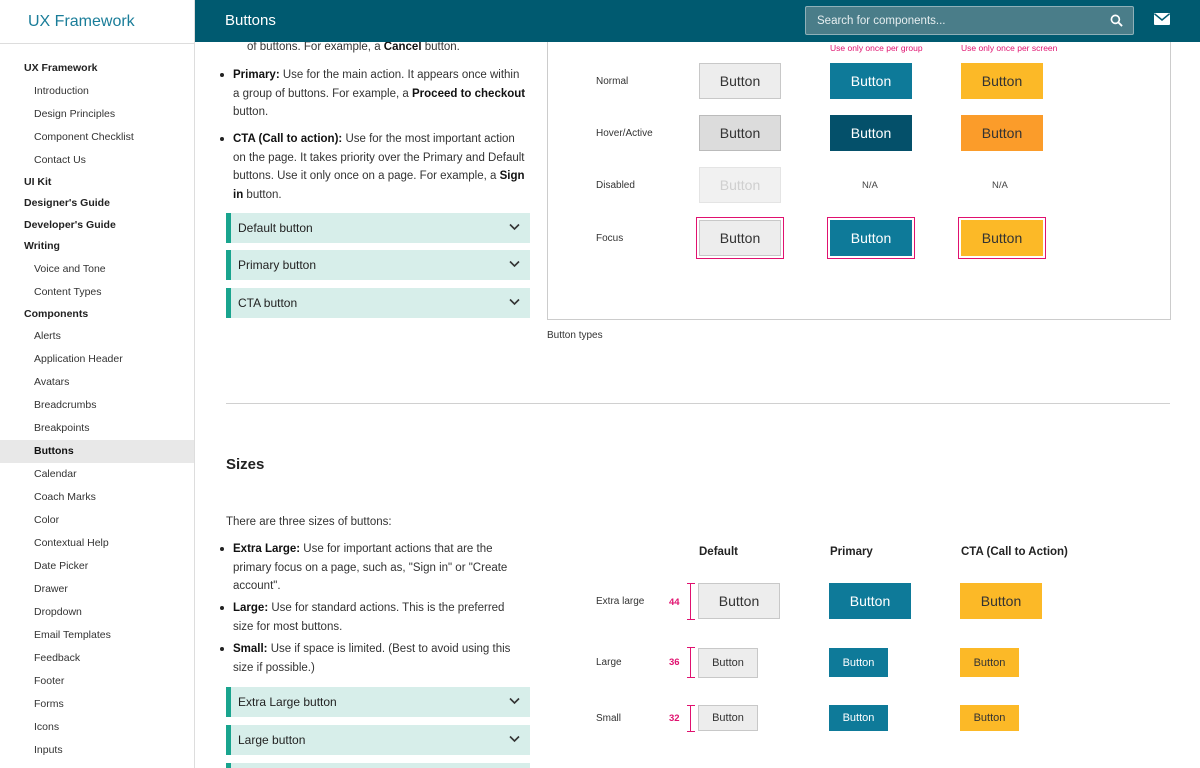 The height and width of the screenshot is (768, 1200). I want to click on cta-button-extra-large: Button, so click(1001, 601).